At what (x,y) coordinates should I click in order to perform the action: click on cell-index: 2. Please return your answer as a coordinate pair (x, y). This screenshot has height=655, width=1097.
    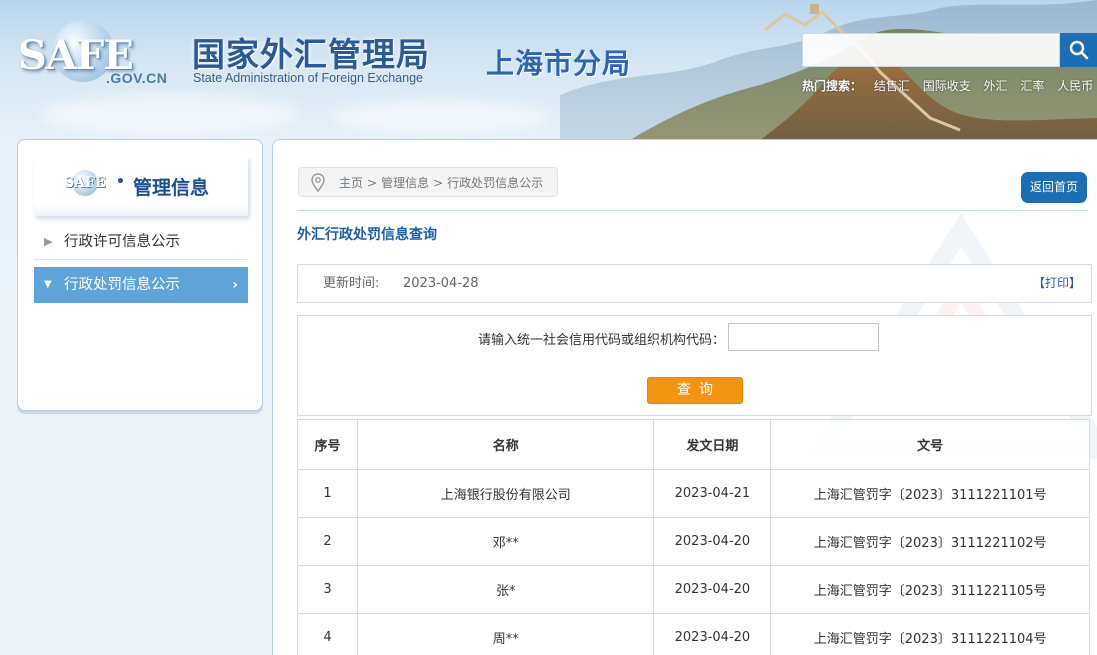
    Looking at the image, I should click on (327, 541).